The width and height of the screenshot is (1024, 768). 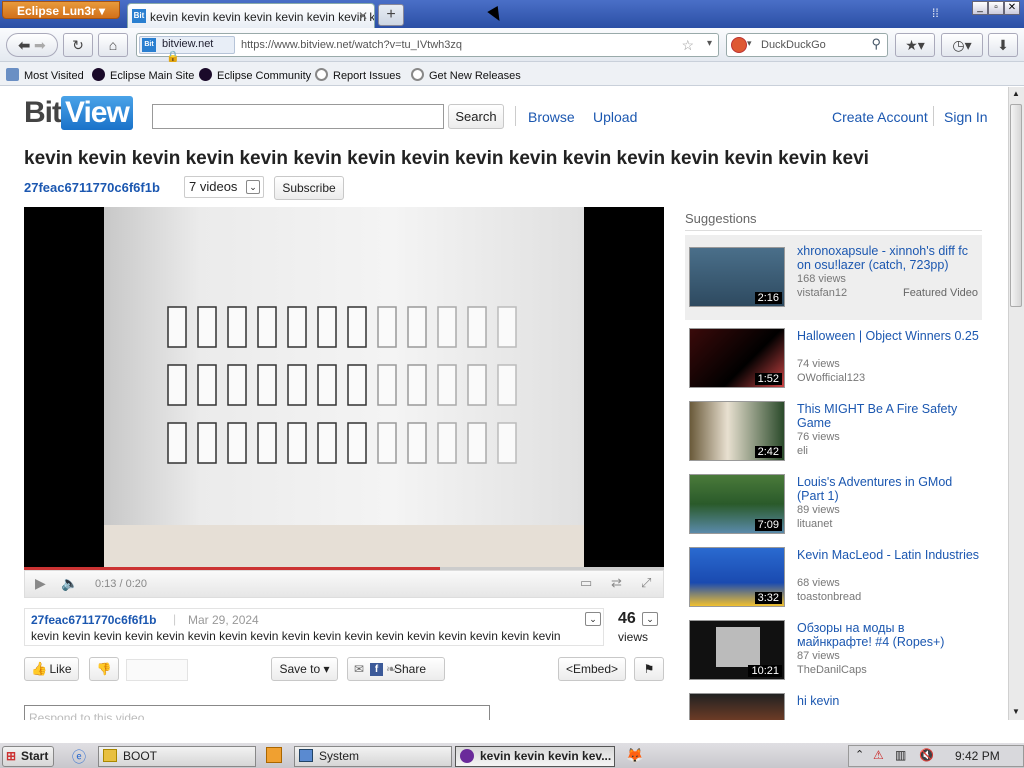 What do you see at coordinates (802, 451) in the screenshot?
I see `suggestion-user: eli` at bounding box center [802, 451].